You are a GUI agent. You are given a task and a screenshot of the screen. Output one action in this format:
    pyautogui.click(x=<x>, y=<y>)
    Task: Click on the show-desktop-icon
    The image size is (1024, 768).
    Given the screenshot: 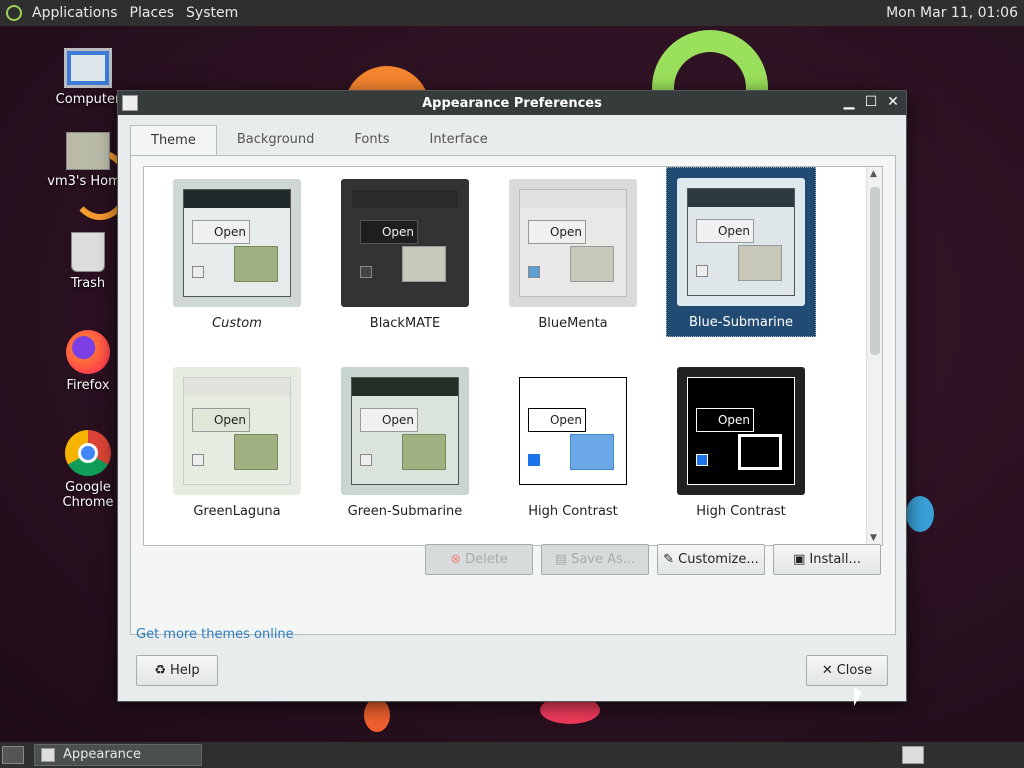 What is the action you would take?
    pyautogui.click(x=13, y=755)
    